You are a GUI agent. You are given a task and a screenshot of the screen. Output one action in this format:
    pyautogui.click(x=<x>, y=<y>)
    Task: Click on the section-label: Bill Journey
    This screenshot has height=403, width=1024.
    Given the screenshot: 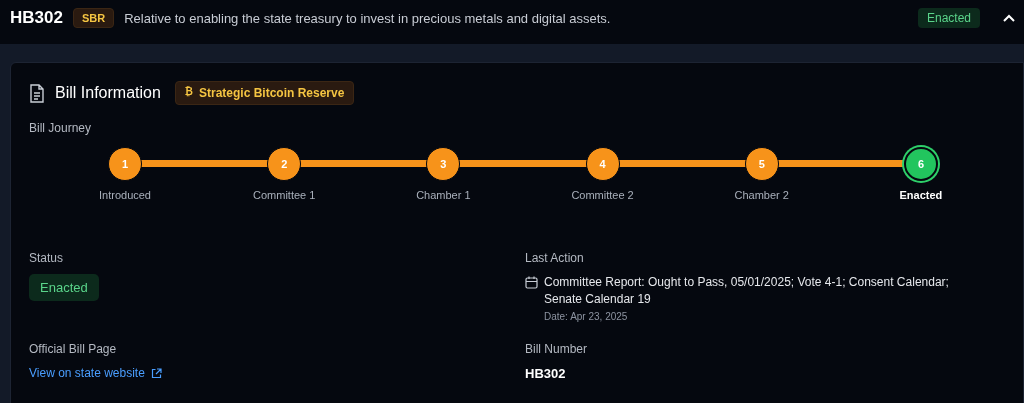 What is the action you would take?
    pyautogui.click(x=61, y=128)
    